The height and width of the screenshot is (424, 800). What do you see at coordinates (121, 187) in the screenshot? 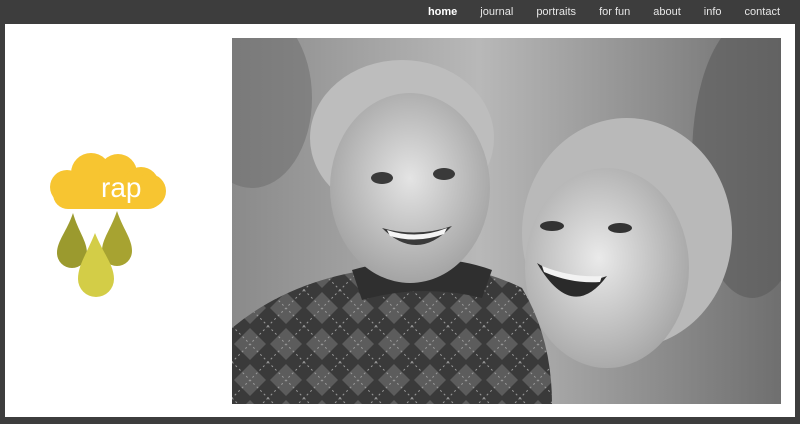
I see `logo-text: rap` at bounding box center [121, 187].